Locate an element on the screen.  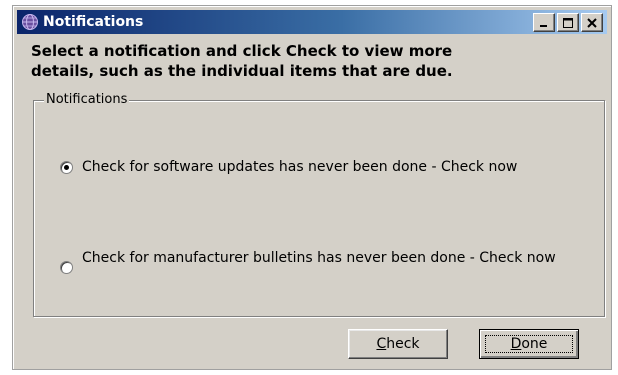
manufacturer-bulletins-radio is located at coordinates (66, 267).